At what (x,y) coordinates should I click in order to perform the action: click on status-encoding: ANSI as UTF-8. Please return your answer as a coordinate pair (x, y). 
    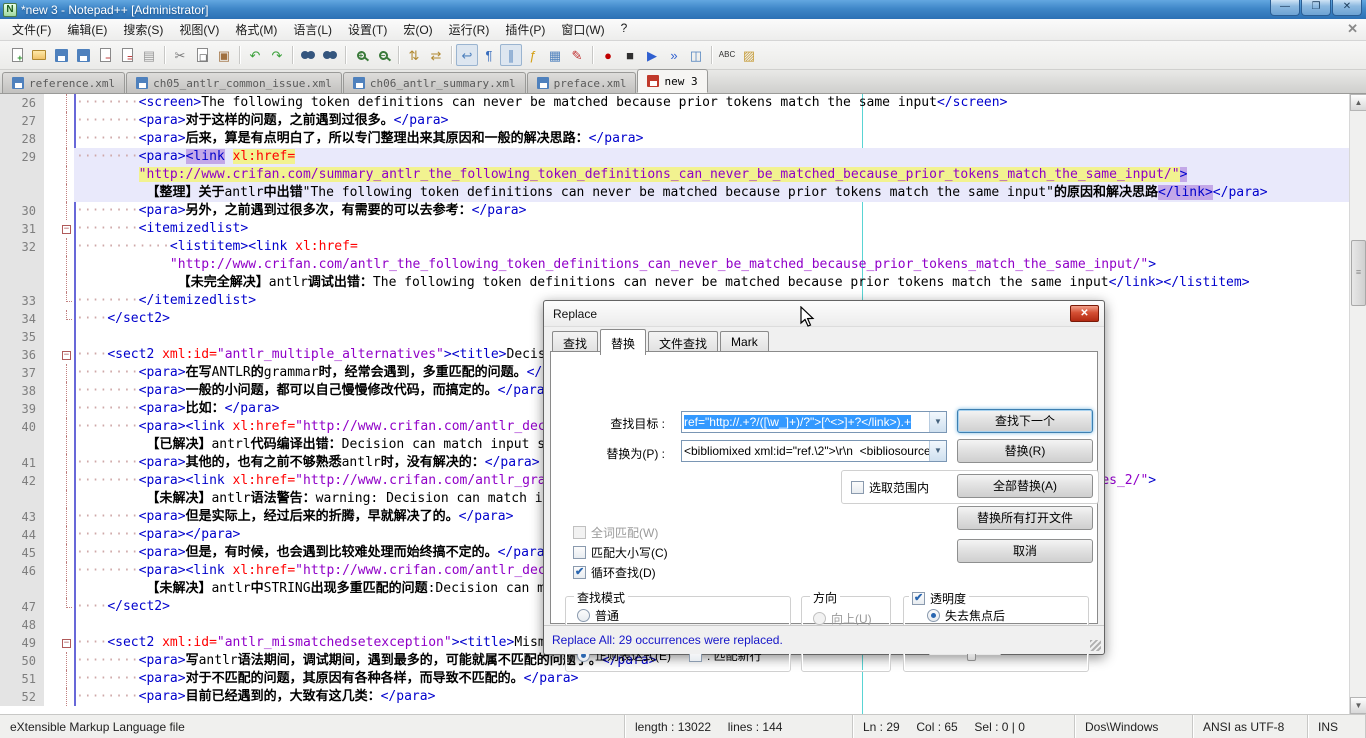
    Looking at the image, I should click on (1250, 726).